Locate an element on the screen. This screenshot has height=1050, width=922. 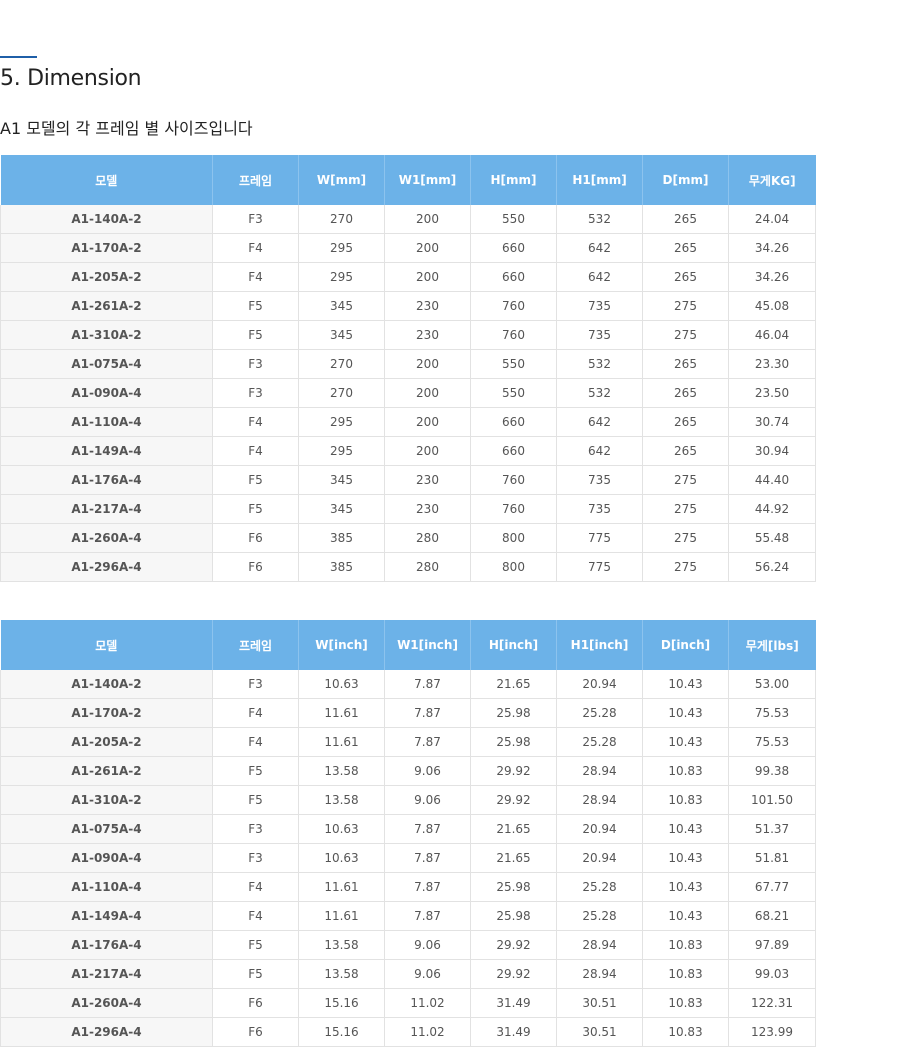
table-cell: 800 is located at coordinates (513, 538).